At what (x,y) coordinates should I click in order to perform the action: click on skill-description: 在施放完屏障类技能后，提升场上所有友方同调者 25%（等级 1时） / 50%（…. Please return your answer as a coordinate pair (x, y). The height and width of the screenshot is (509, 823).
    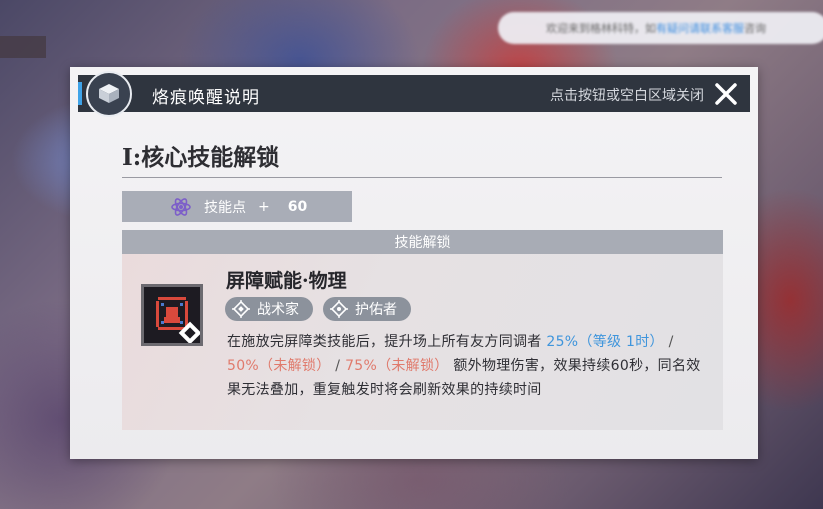
    Looking at the image, I should click on (465, 366).